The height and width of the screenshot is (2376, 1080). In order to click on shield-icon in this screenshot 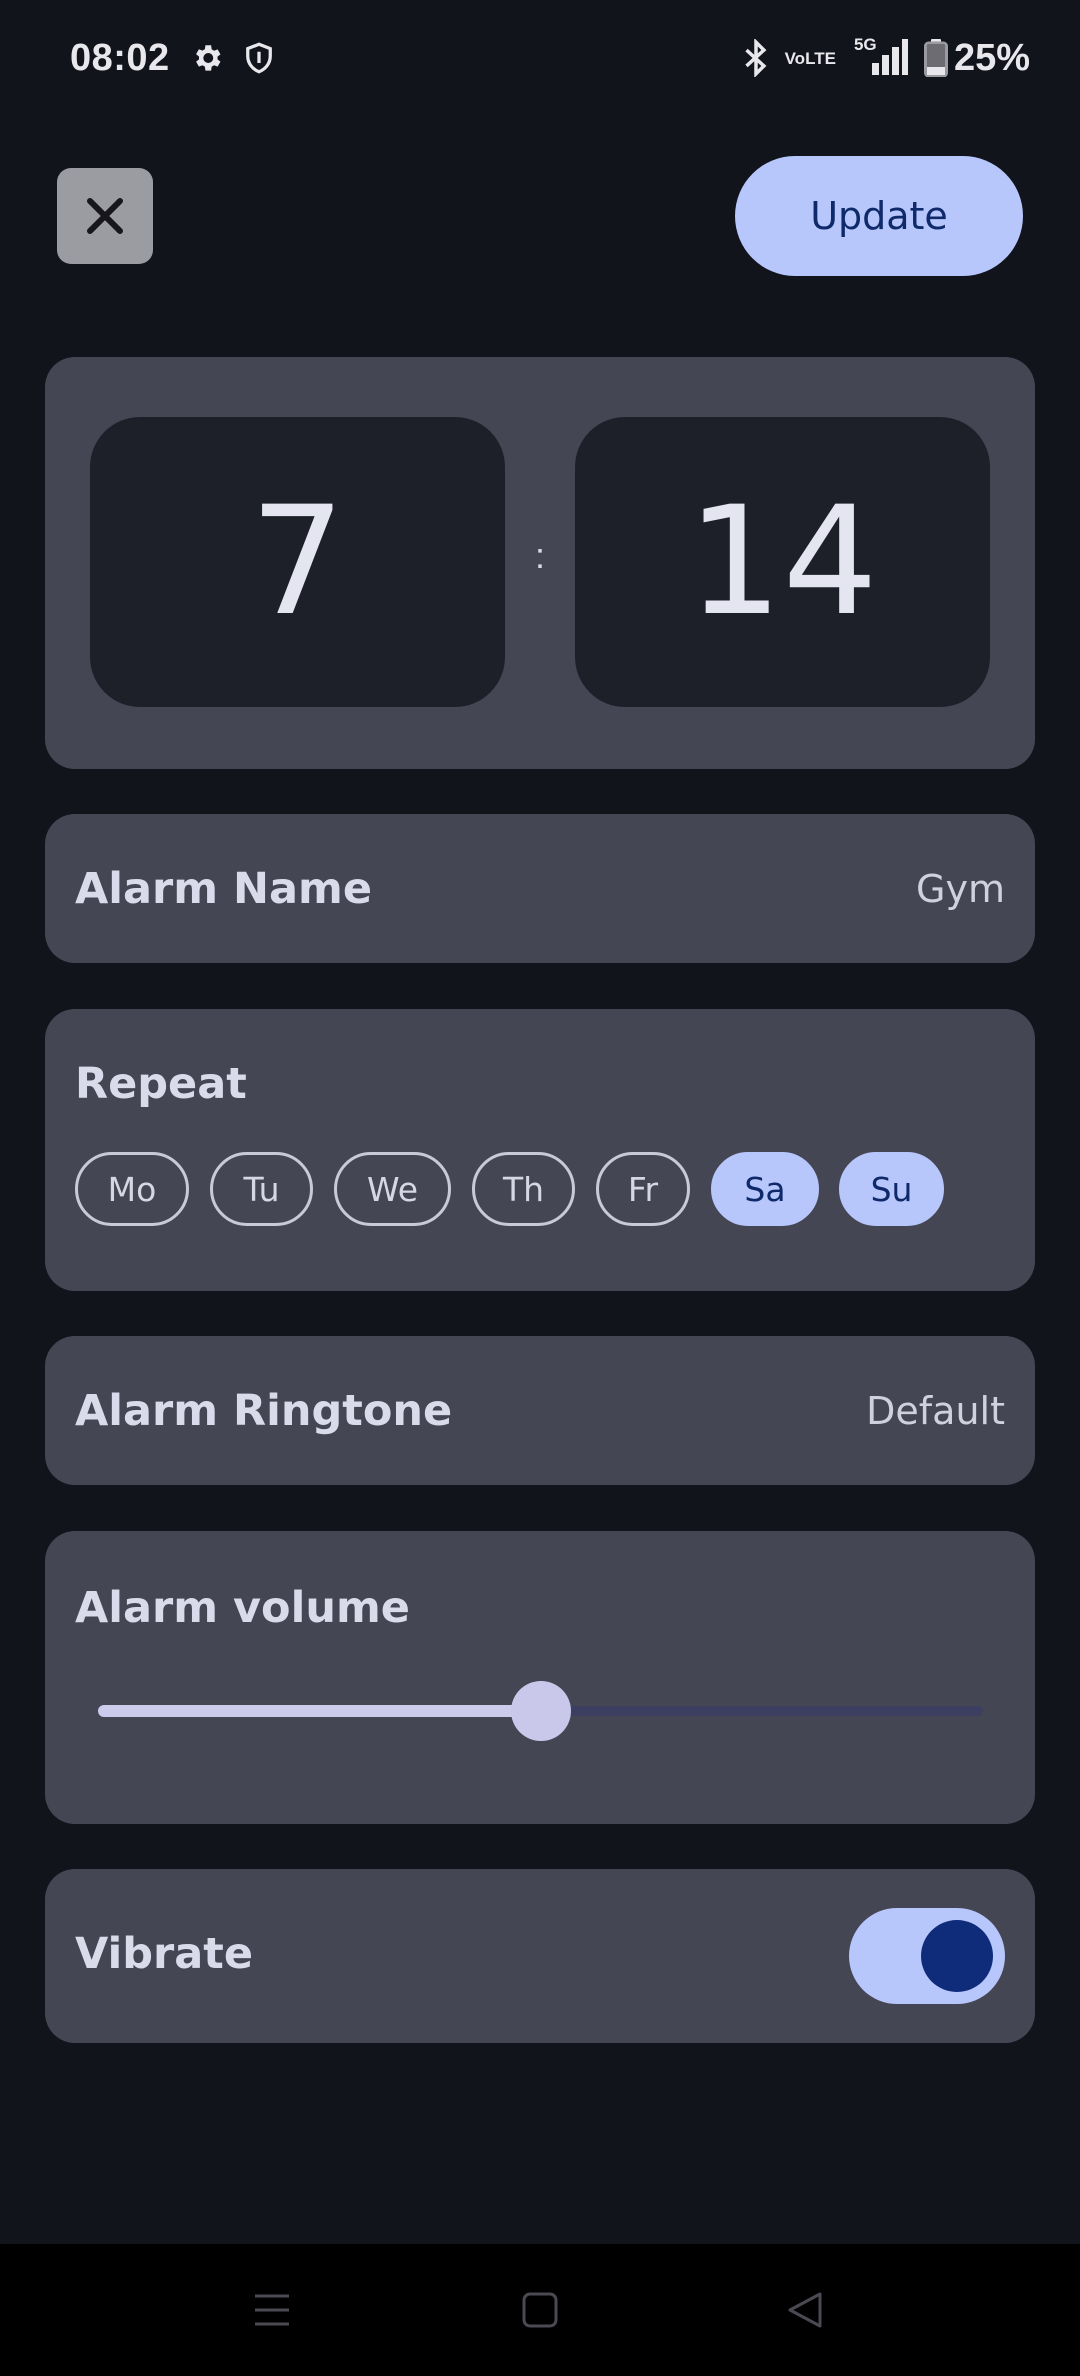, I will do `click(259, 58)`.